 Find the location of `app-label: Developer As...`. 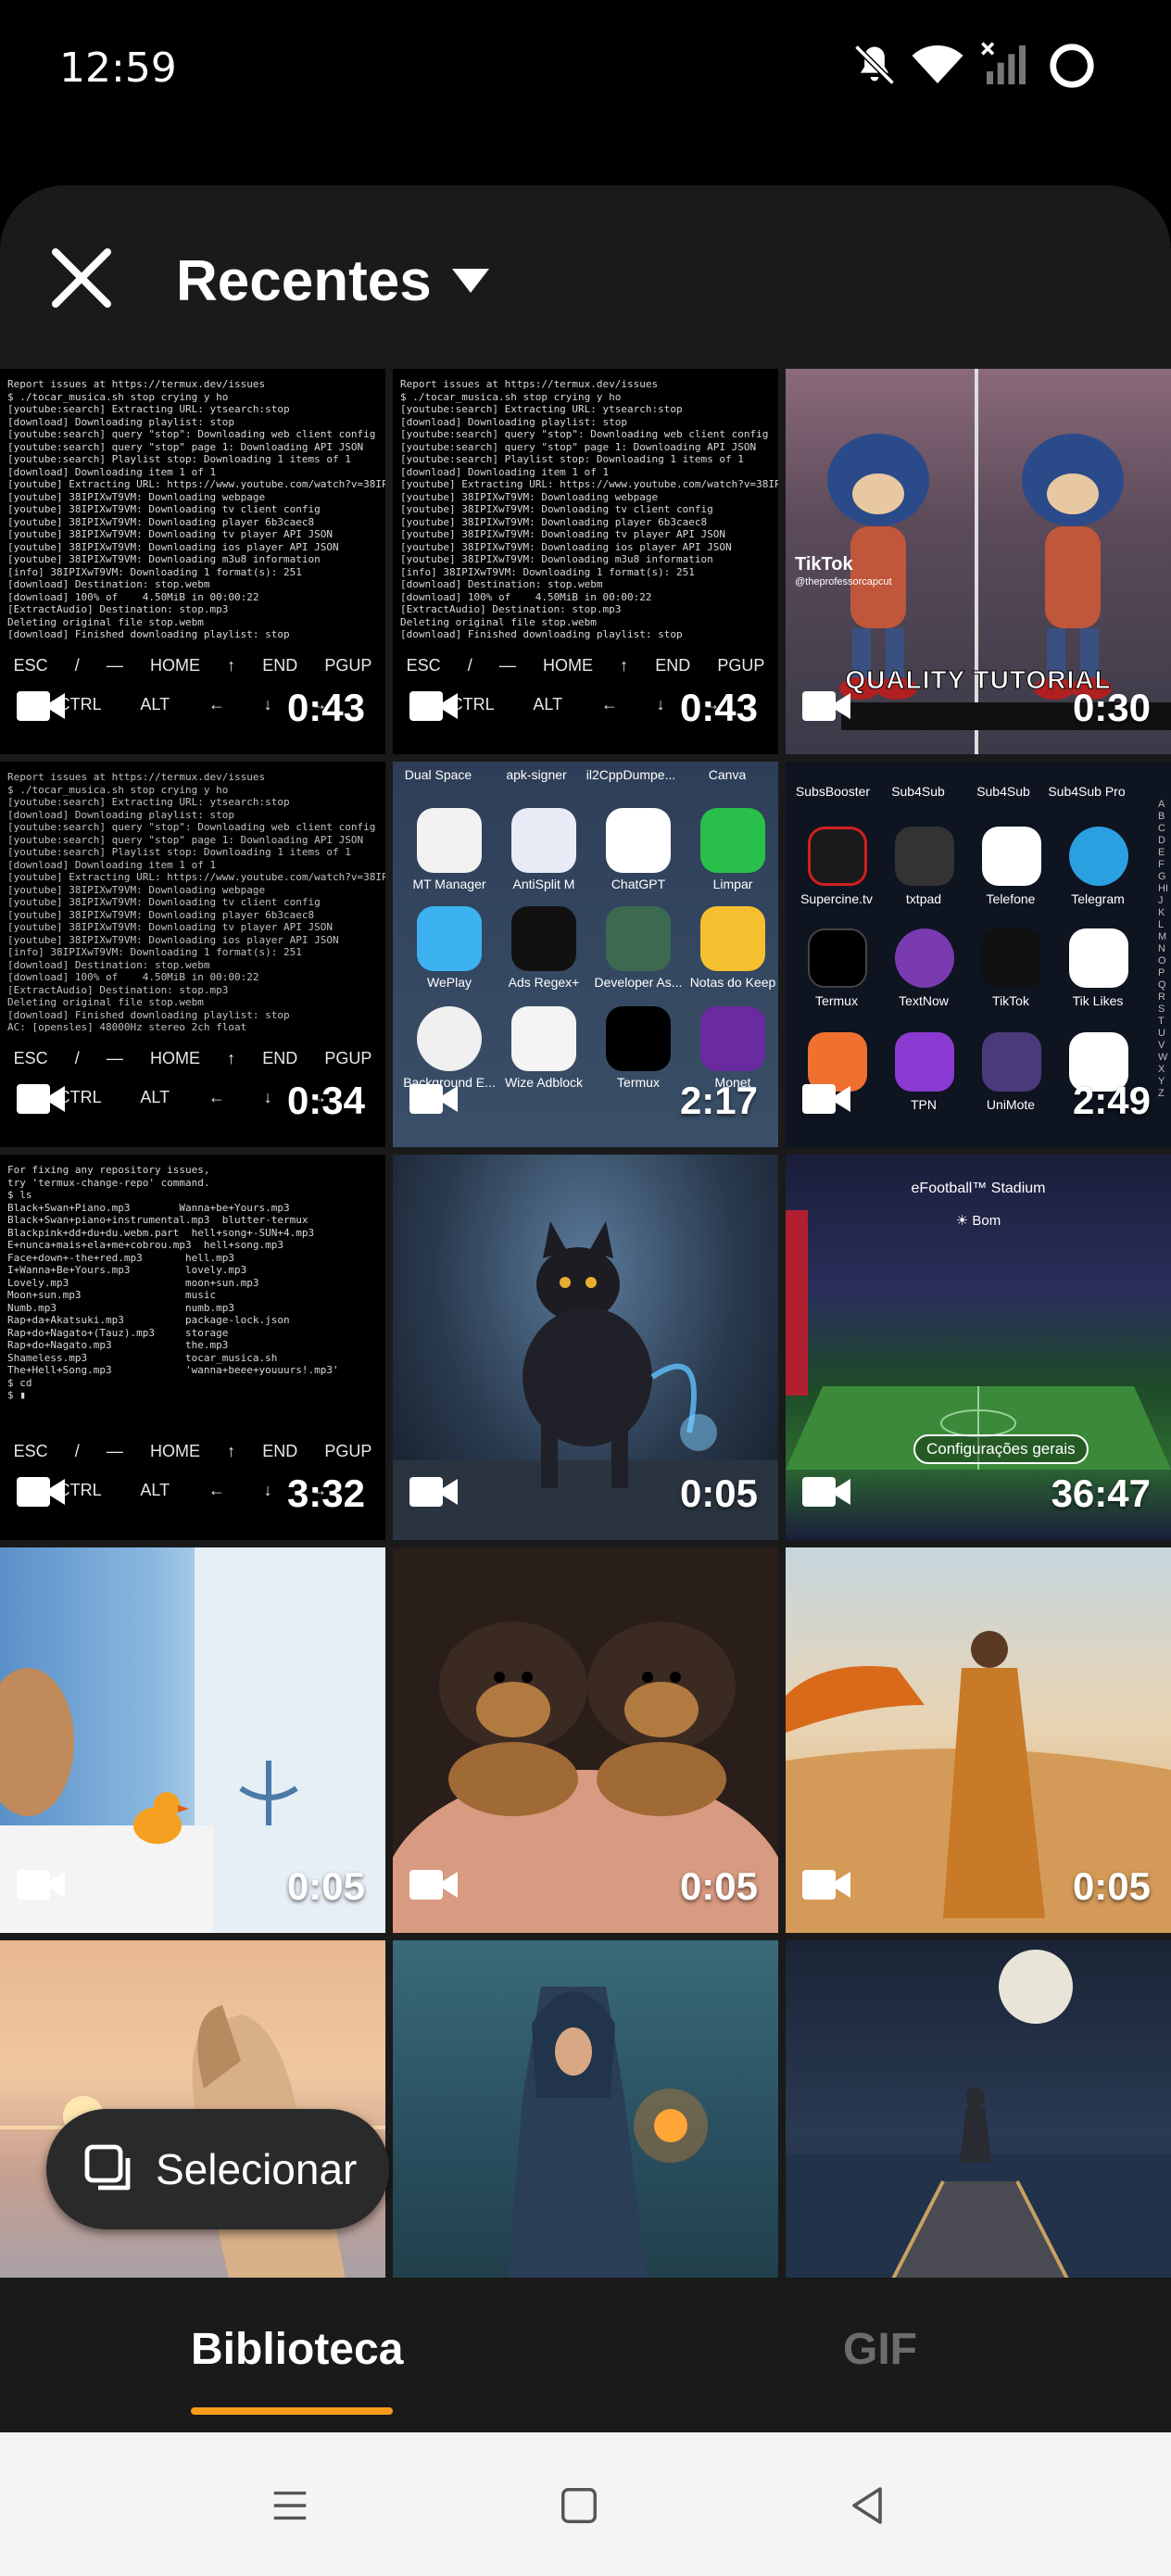

app-label: Developer As... is located at coordinates (639, 982).